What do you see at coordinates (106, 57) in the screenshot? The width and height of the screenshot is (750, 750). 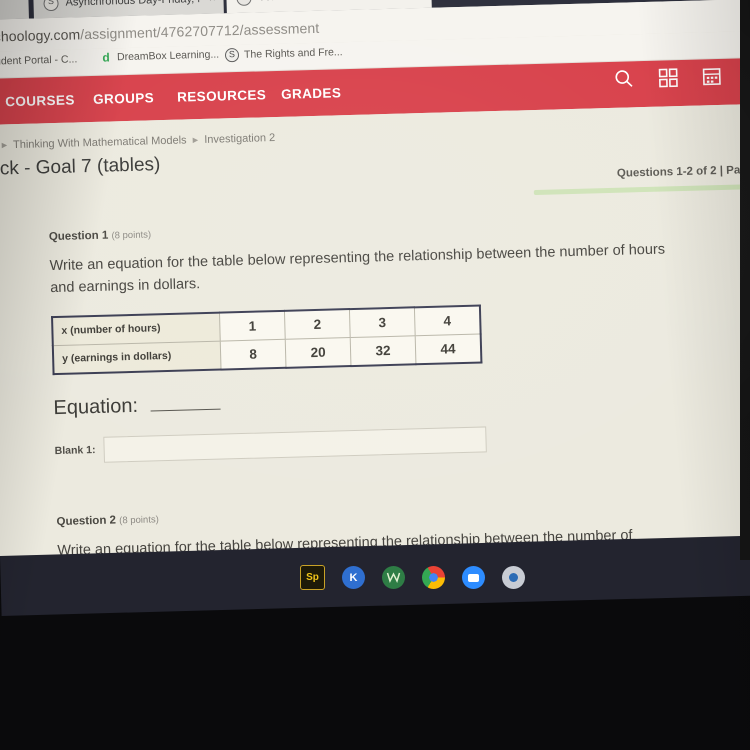 I see `dreambox-icon: d` at bounding box center [106, 57].